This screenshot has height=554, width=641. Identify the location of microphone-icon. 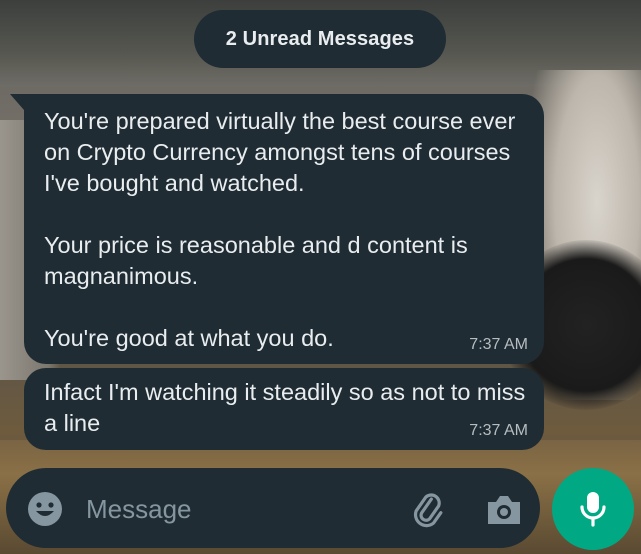
(593, 509).